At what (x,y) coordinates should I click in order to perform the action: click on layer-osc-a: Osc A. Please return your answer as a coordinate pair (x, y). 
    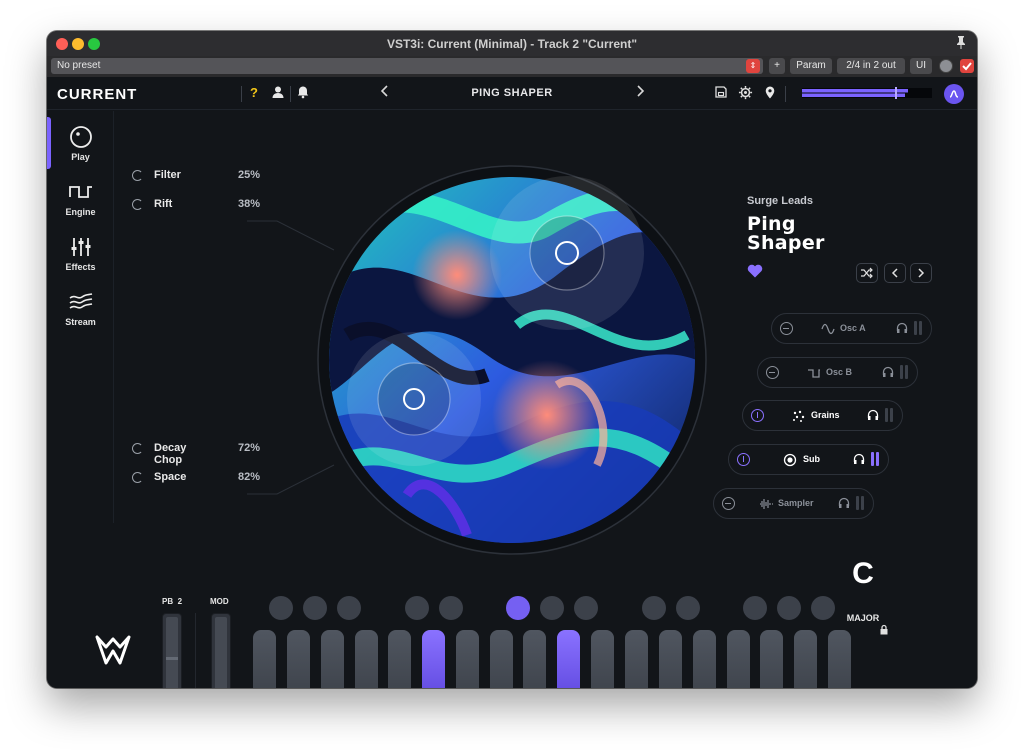
    Looking at the image, I should click on (851, 328).